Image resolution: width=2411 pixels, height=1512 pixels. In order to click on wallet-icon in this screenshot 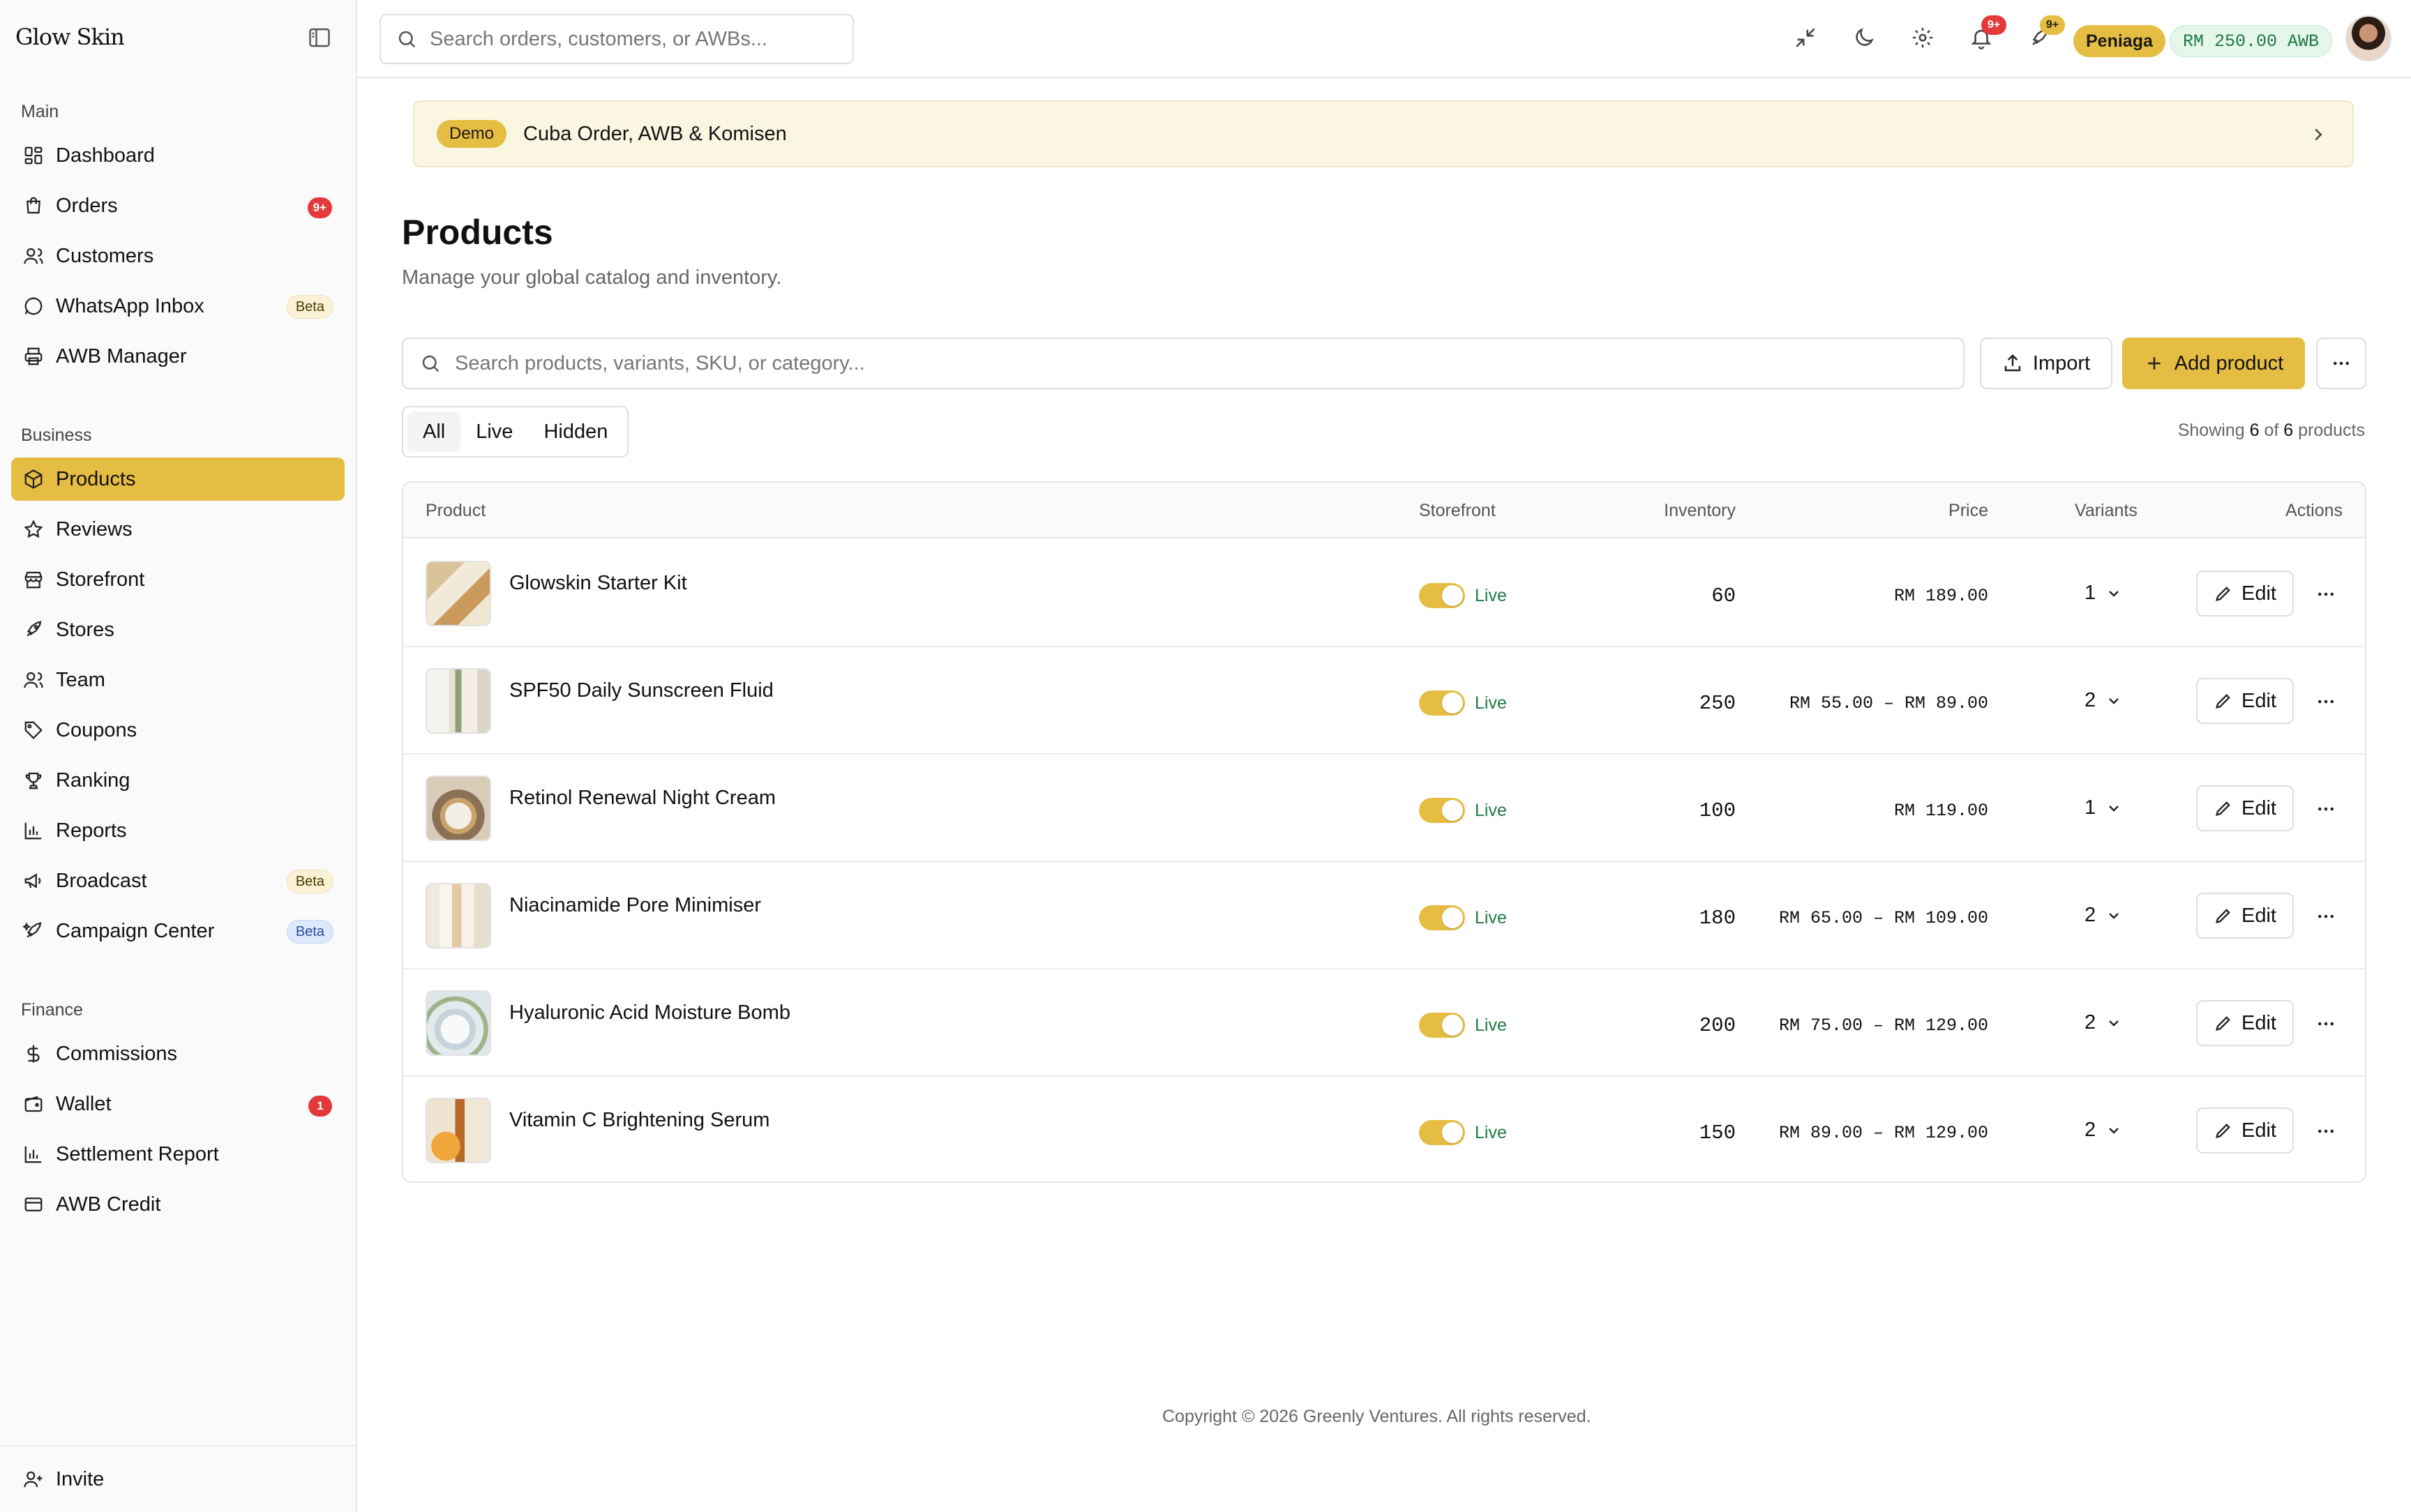, I will do `click(33, 1104)`.